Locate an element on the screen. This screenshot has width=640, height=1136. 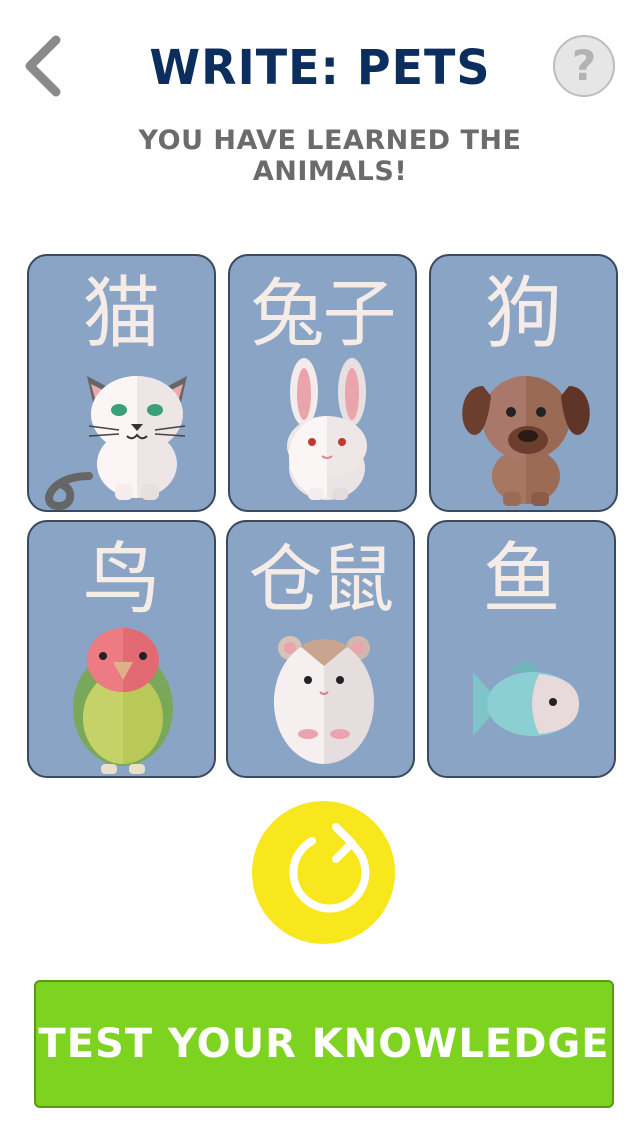
hamster-icon is located at coordinates (324, 700).